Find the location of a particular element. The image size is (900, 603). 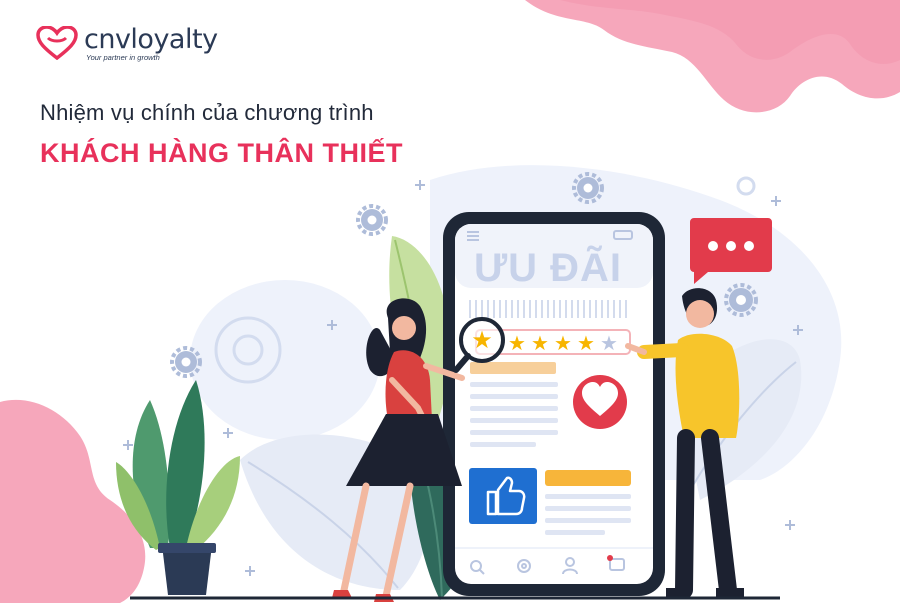

heart-logo-icon is located at coordinates (57, 43).